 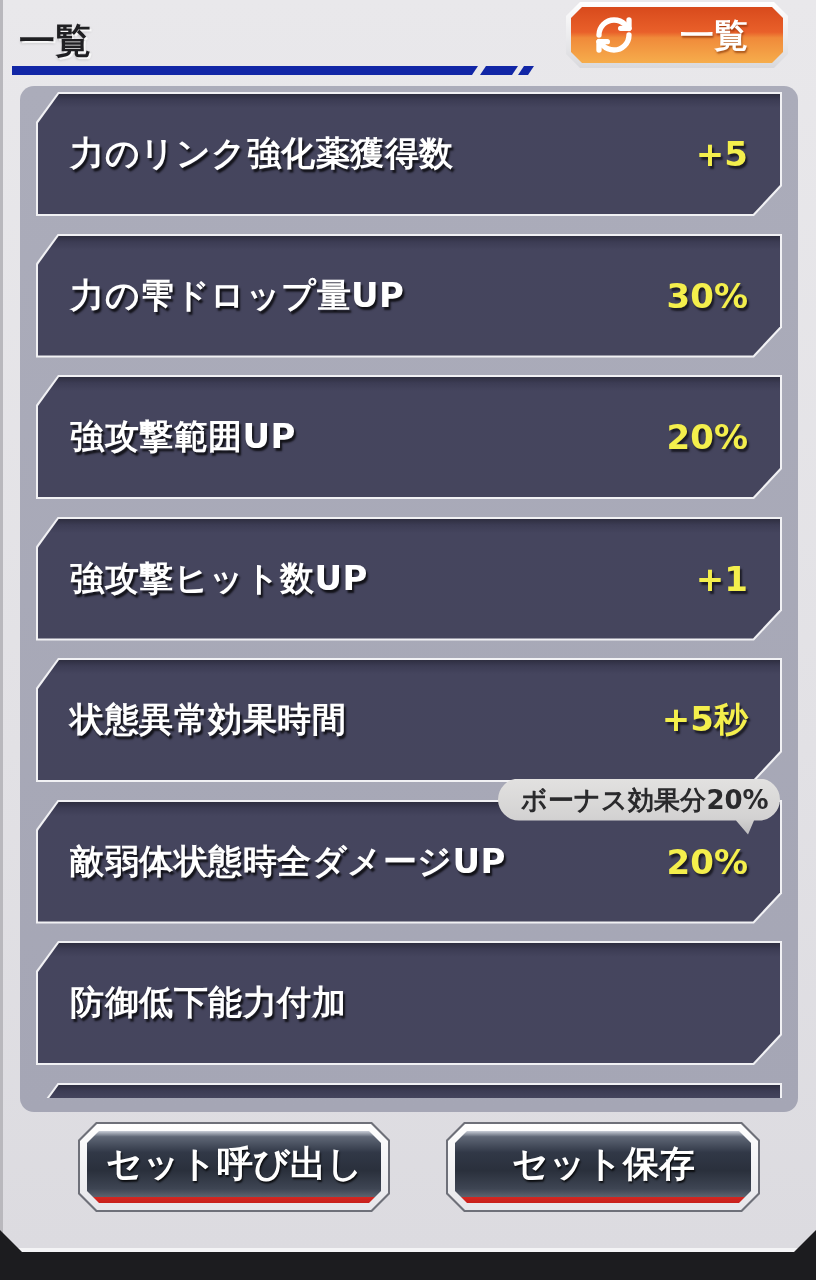 I want to click on effect-name: 力の雫ドロップ量UP, so click(x=237, y=295).